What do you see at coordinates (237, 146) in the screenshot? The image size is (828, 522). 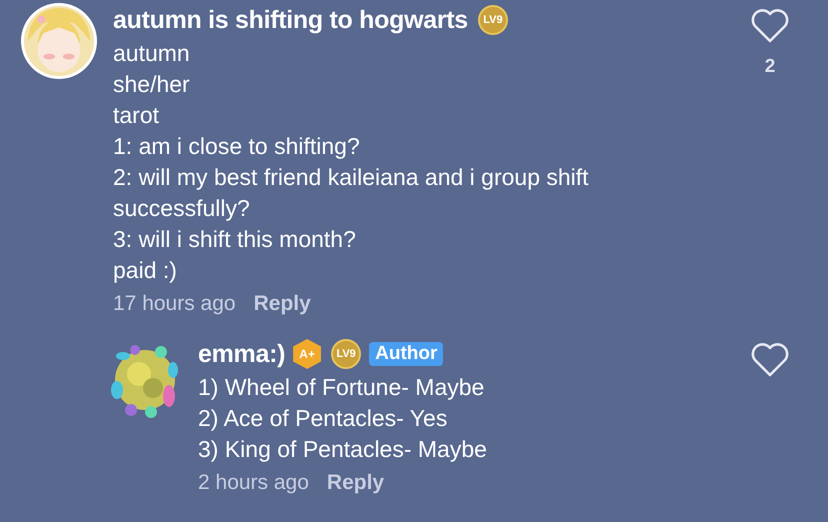 I see `comment-text: 1: am i close to shifting?` at bounding box center [237, 146].